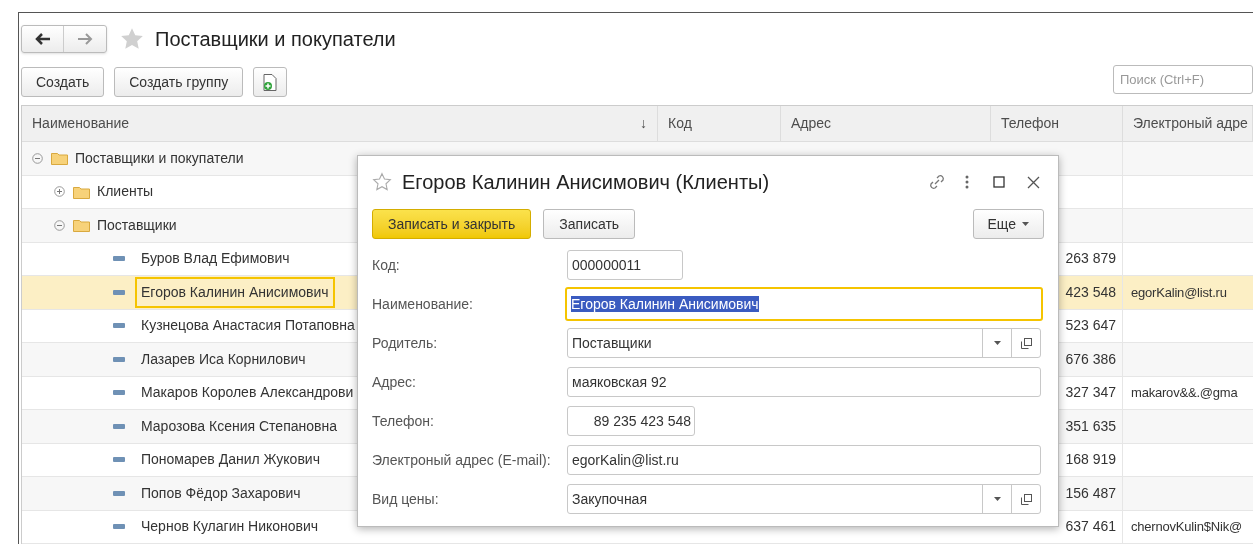 The width and height of the screenshot is (1253, 544). Describe the element at coordinates (719, 123) in the screenshot. I see `column-header: Код` at that location.